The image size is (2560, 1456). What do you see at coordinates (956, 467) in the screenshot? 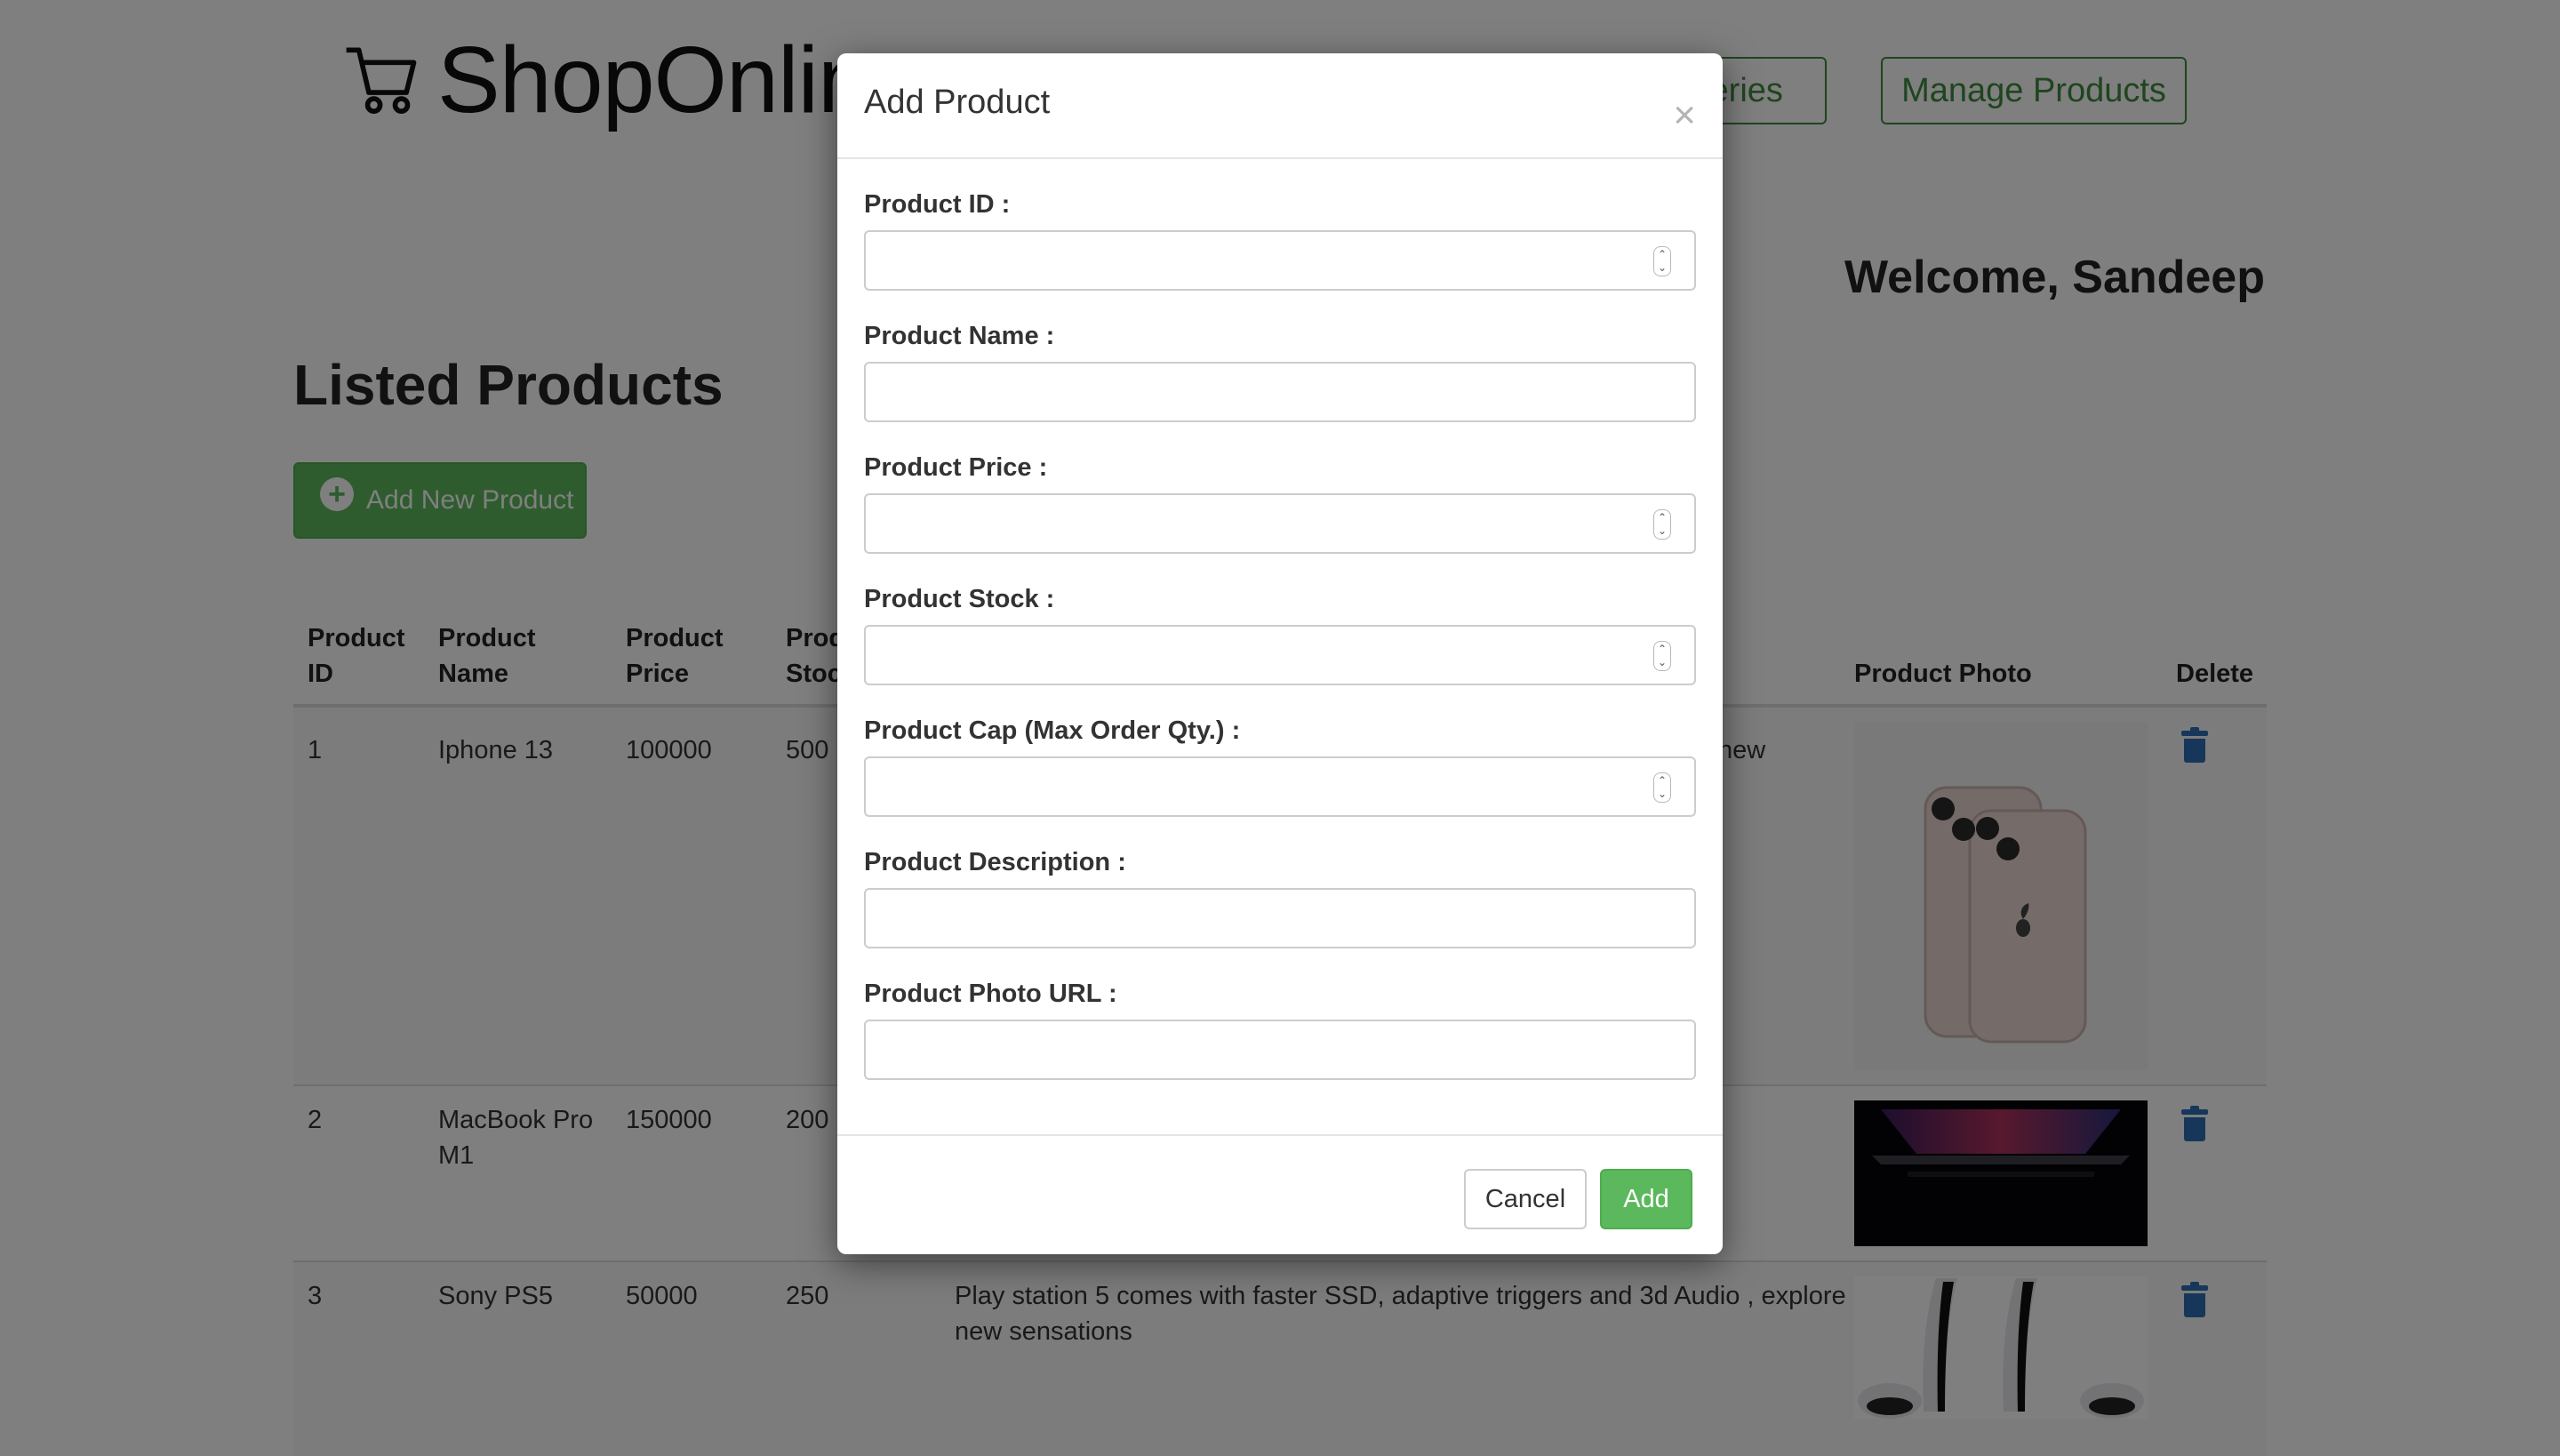
I see `product-price-label: Product Price :` at bounding box center [956, 467].